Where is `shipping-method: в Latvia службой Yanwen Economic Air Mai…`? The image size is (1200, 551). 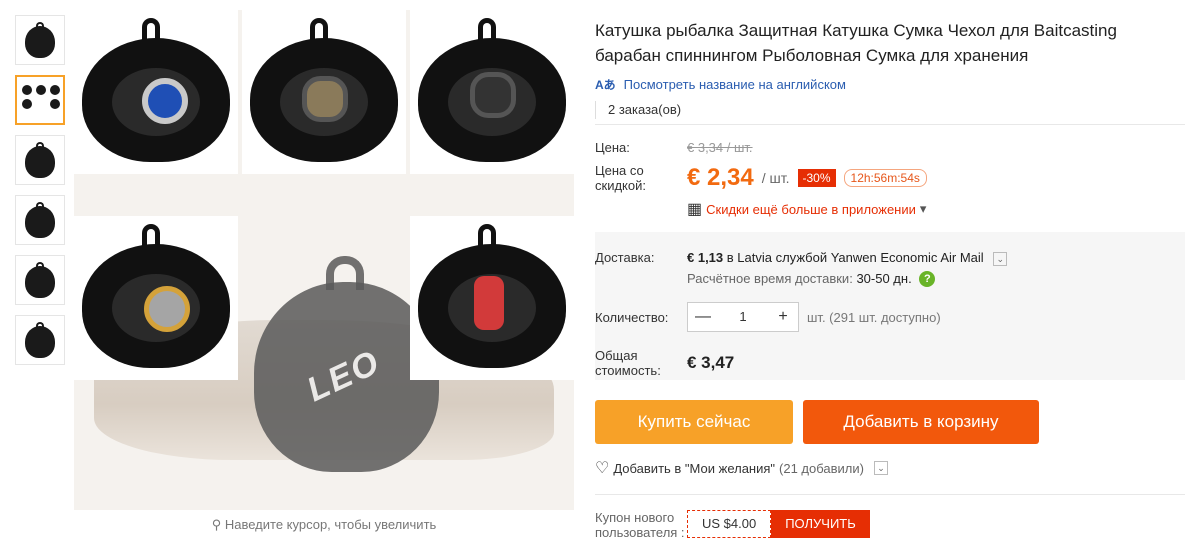 shipping-method: в Latvia службой Yanwen Economic Air Mai… is located at coordinates (855, 257).